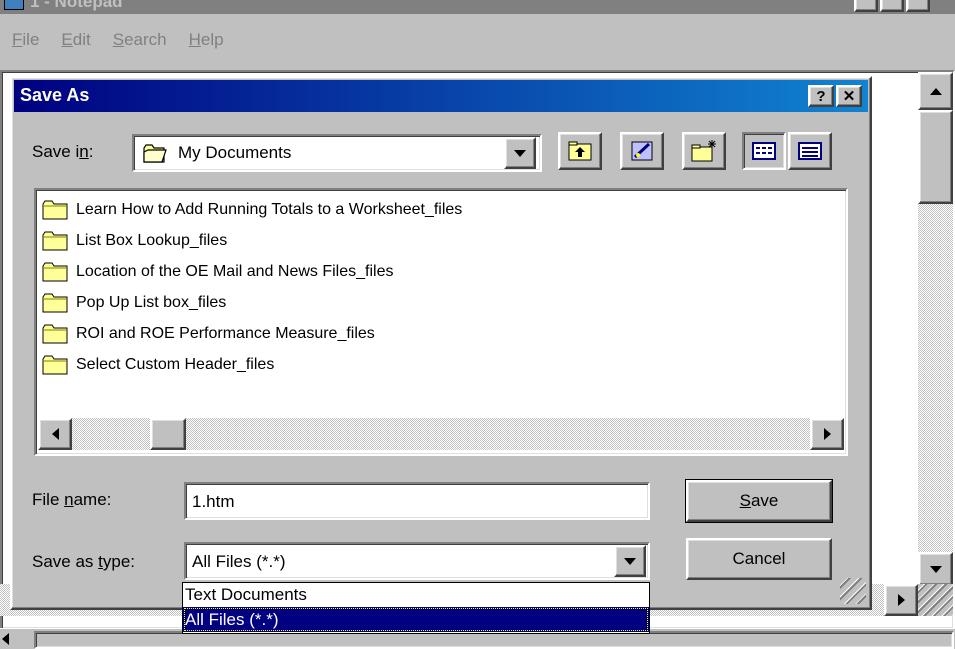 The width and height of the screenshot is (955, 649). I want to click on scroll-up-button, so click(935, 91).